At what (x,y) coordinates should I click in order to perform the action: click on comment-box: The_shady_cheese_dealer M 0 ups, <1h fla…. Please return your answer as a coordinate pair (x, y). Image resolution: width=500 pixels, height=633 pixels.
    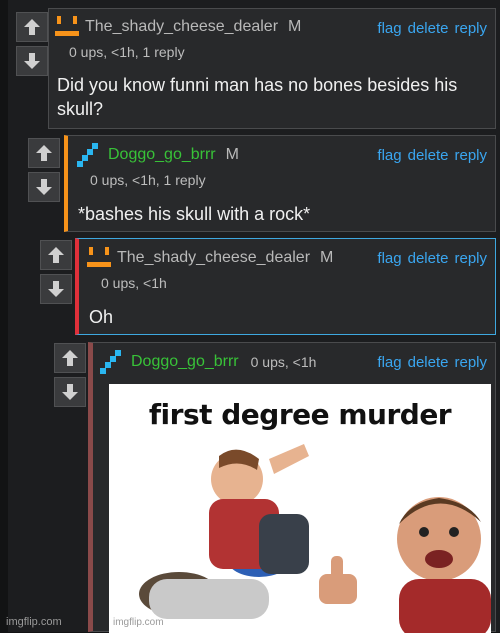
    Looking at the image, I should click on (285, 286).